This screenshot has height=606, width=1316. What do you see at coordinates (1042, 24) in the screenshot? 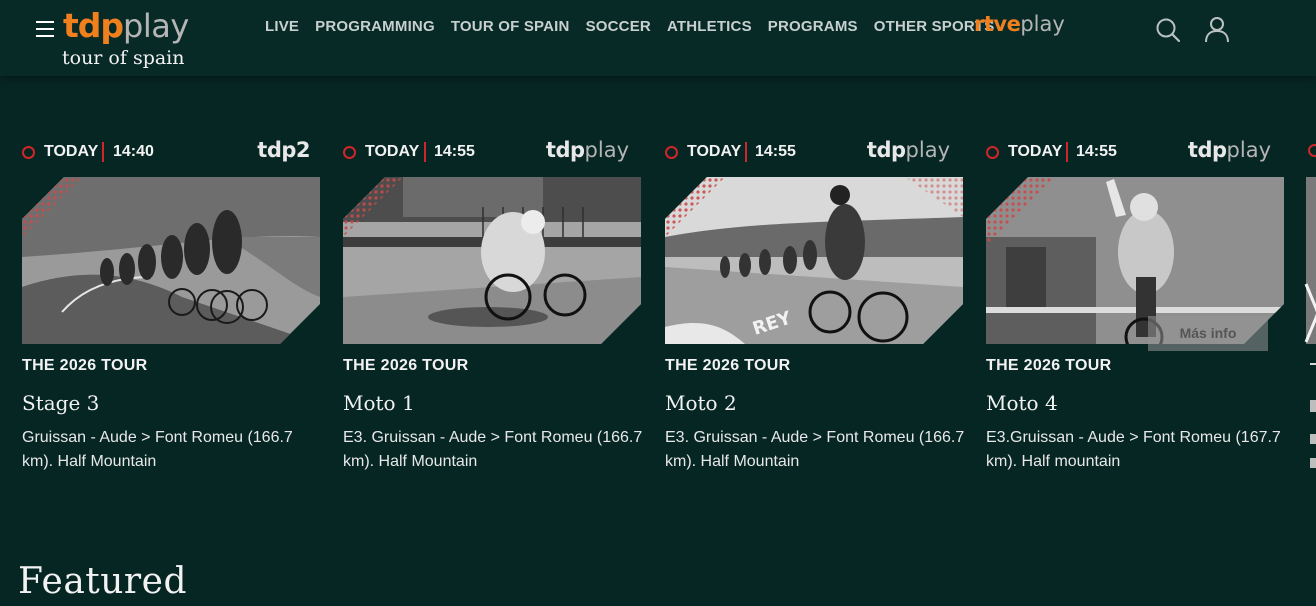
I see `rtve-play-text: play` at bounding box center [1042, 24].